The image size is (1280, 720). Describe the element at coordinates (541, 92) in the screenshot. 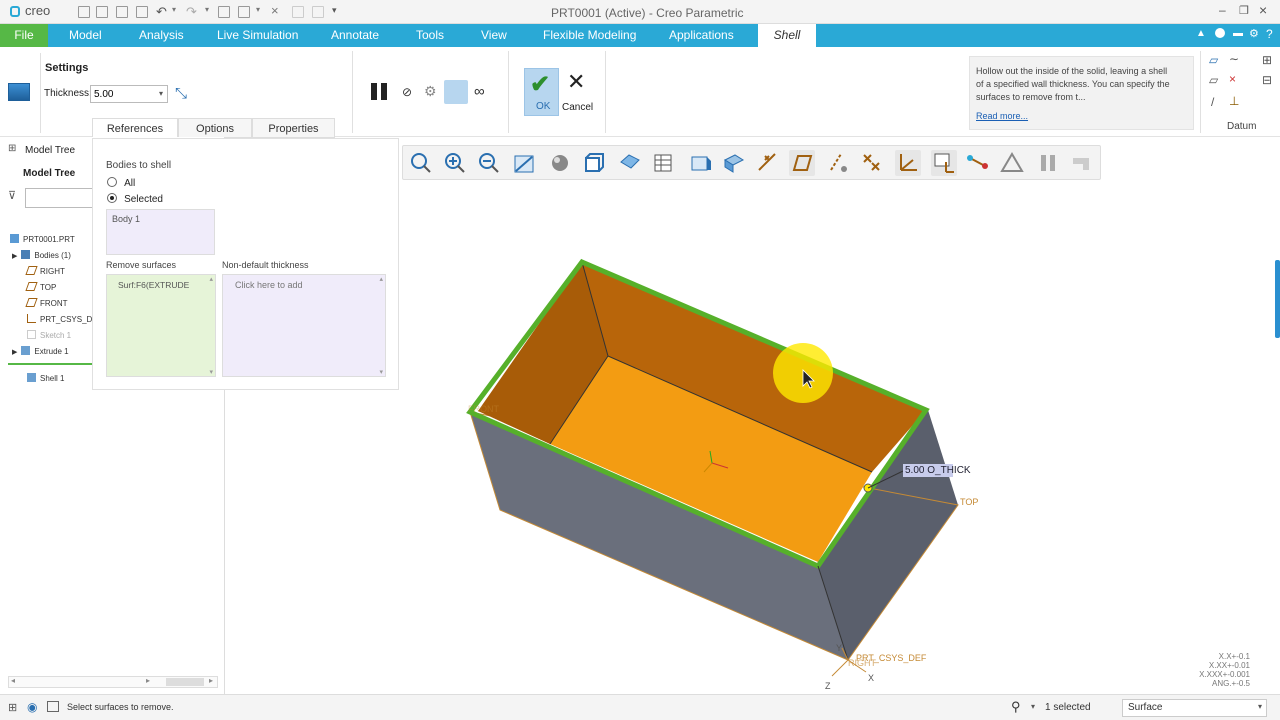

I see `ok-button: ✔ OK` at that location.